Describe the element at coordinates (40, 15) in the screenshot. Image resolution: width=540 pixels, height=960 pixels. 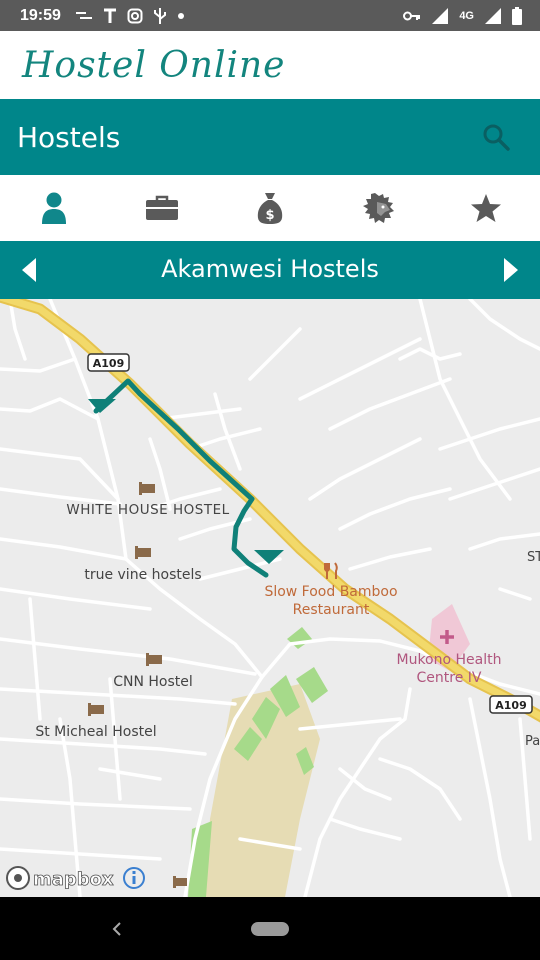
I see `status-time: 19:59` at that location.